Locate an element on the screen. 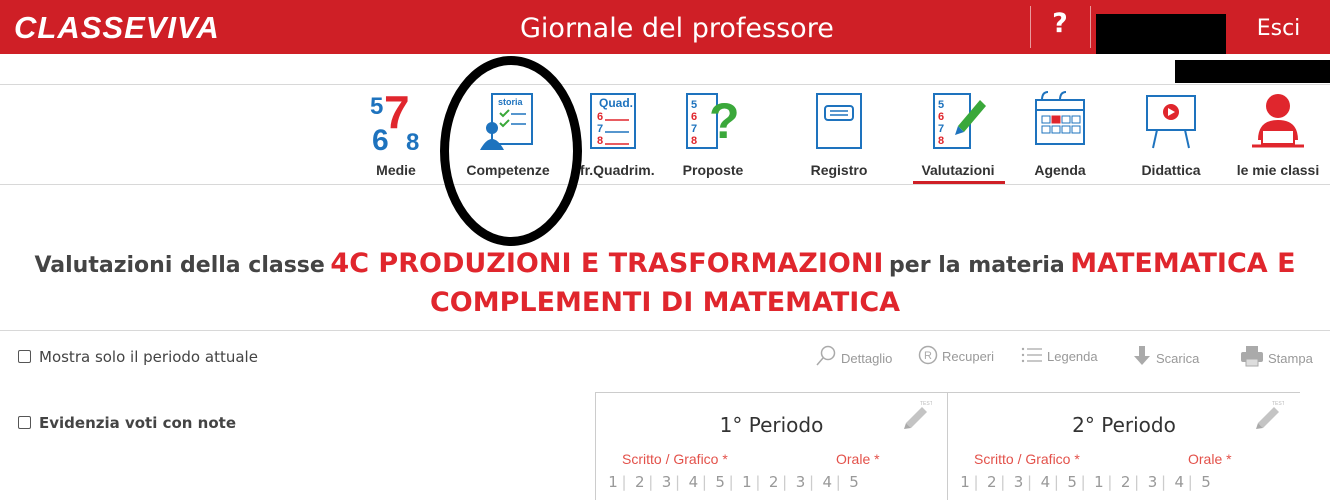  nav-item-agenda: Agenda is located at coordinates (1060, 135).